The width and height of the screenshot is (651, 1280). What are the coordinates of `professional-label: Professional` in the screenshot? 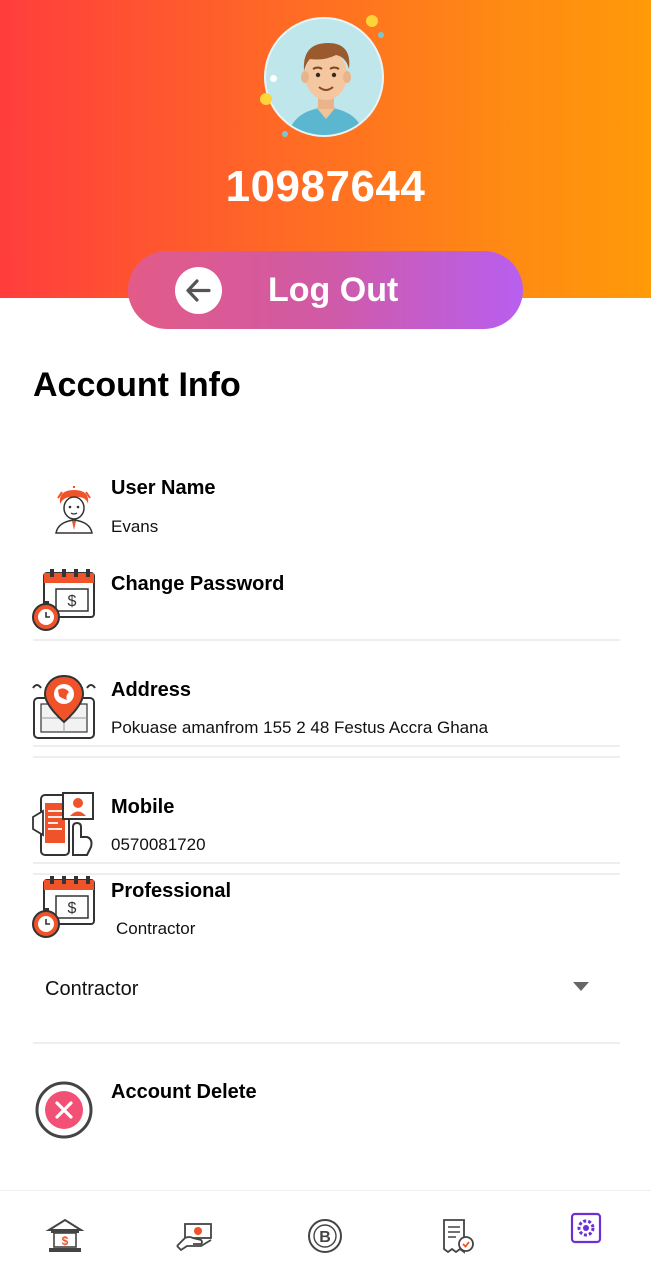 It's located at (171, 891).